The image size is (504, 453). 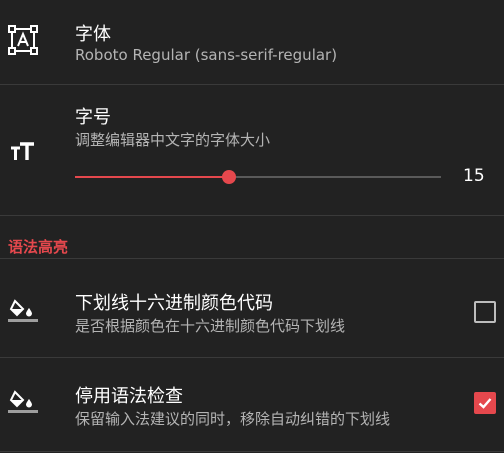 I want to click on font-size-subtitle: 调整编辑器中文字的字体大小, so click(x=173, y=140).